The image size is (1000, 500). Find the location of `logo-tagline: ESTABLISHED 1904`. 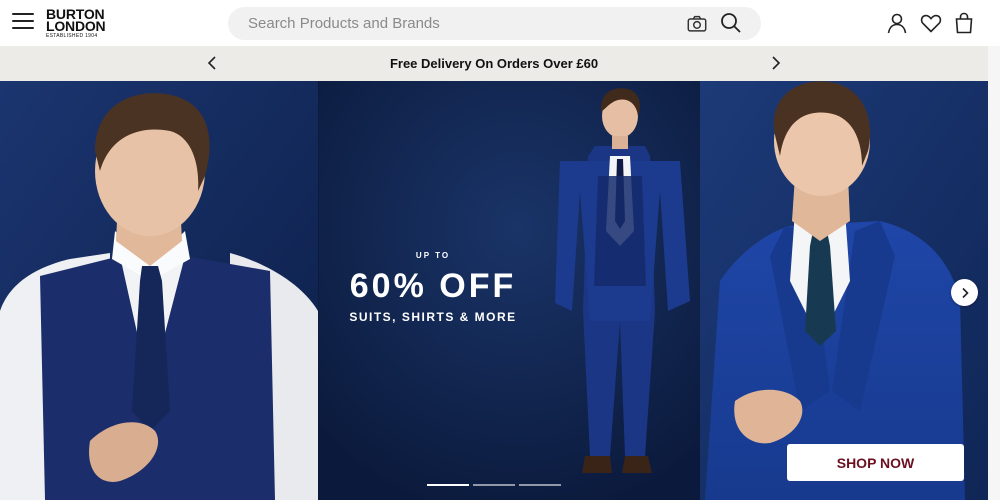

logo-tagline: ESTABLISHED 1904 is located at coordinates (72, 36).